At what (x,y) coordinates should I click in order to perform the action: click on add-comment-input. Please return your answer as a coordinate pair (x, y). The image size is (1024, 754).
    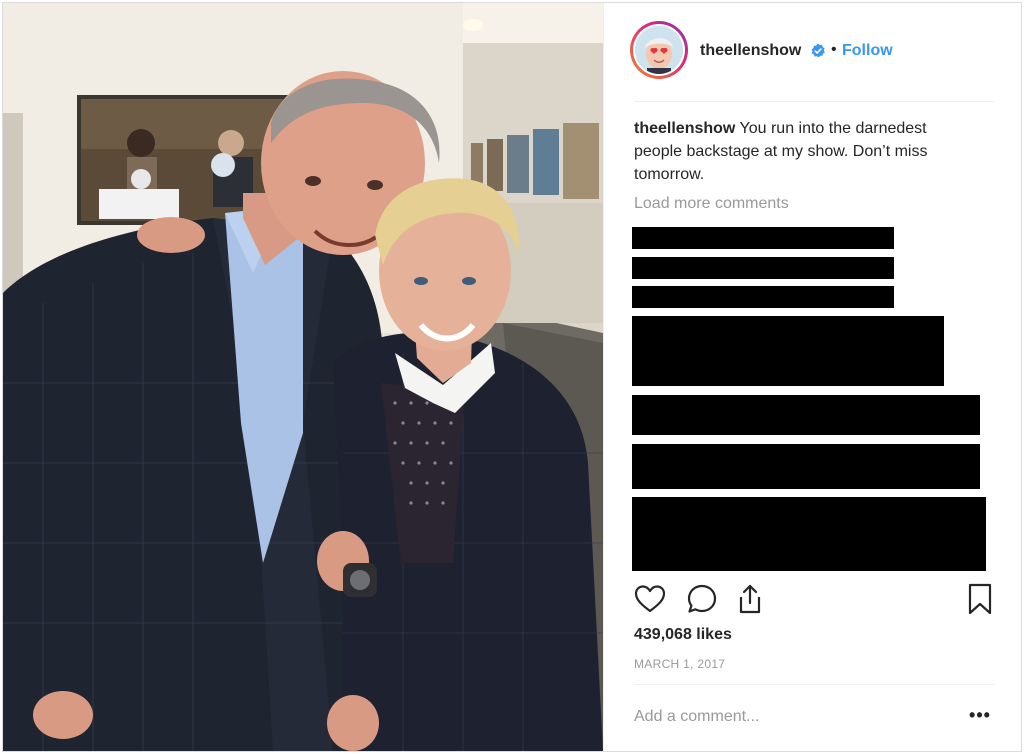
    Looking at the image, I should click on (789, 717).